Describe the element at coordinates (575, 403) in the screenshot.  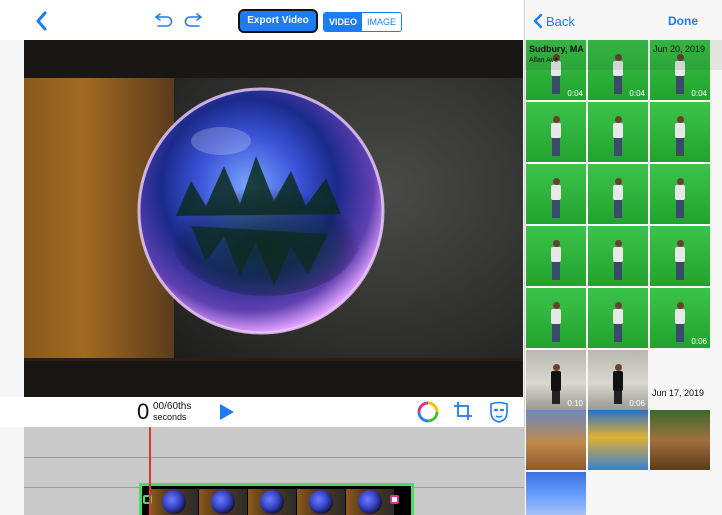
I see `video-duration-label: 0:10` at that location.